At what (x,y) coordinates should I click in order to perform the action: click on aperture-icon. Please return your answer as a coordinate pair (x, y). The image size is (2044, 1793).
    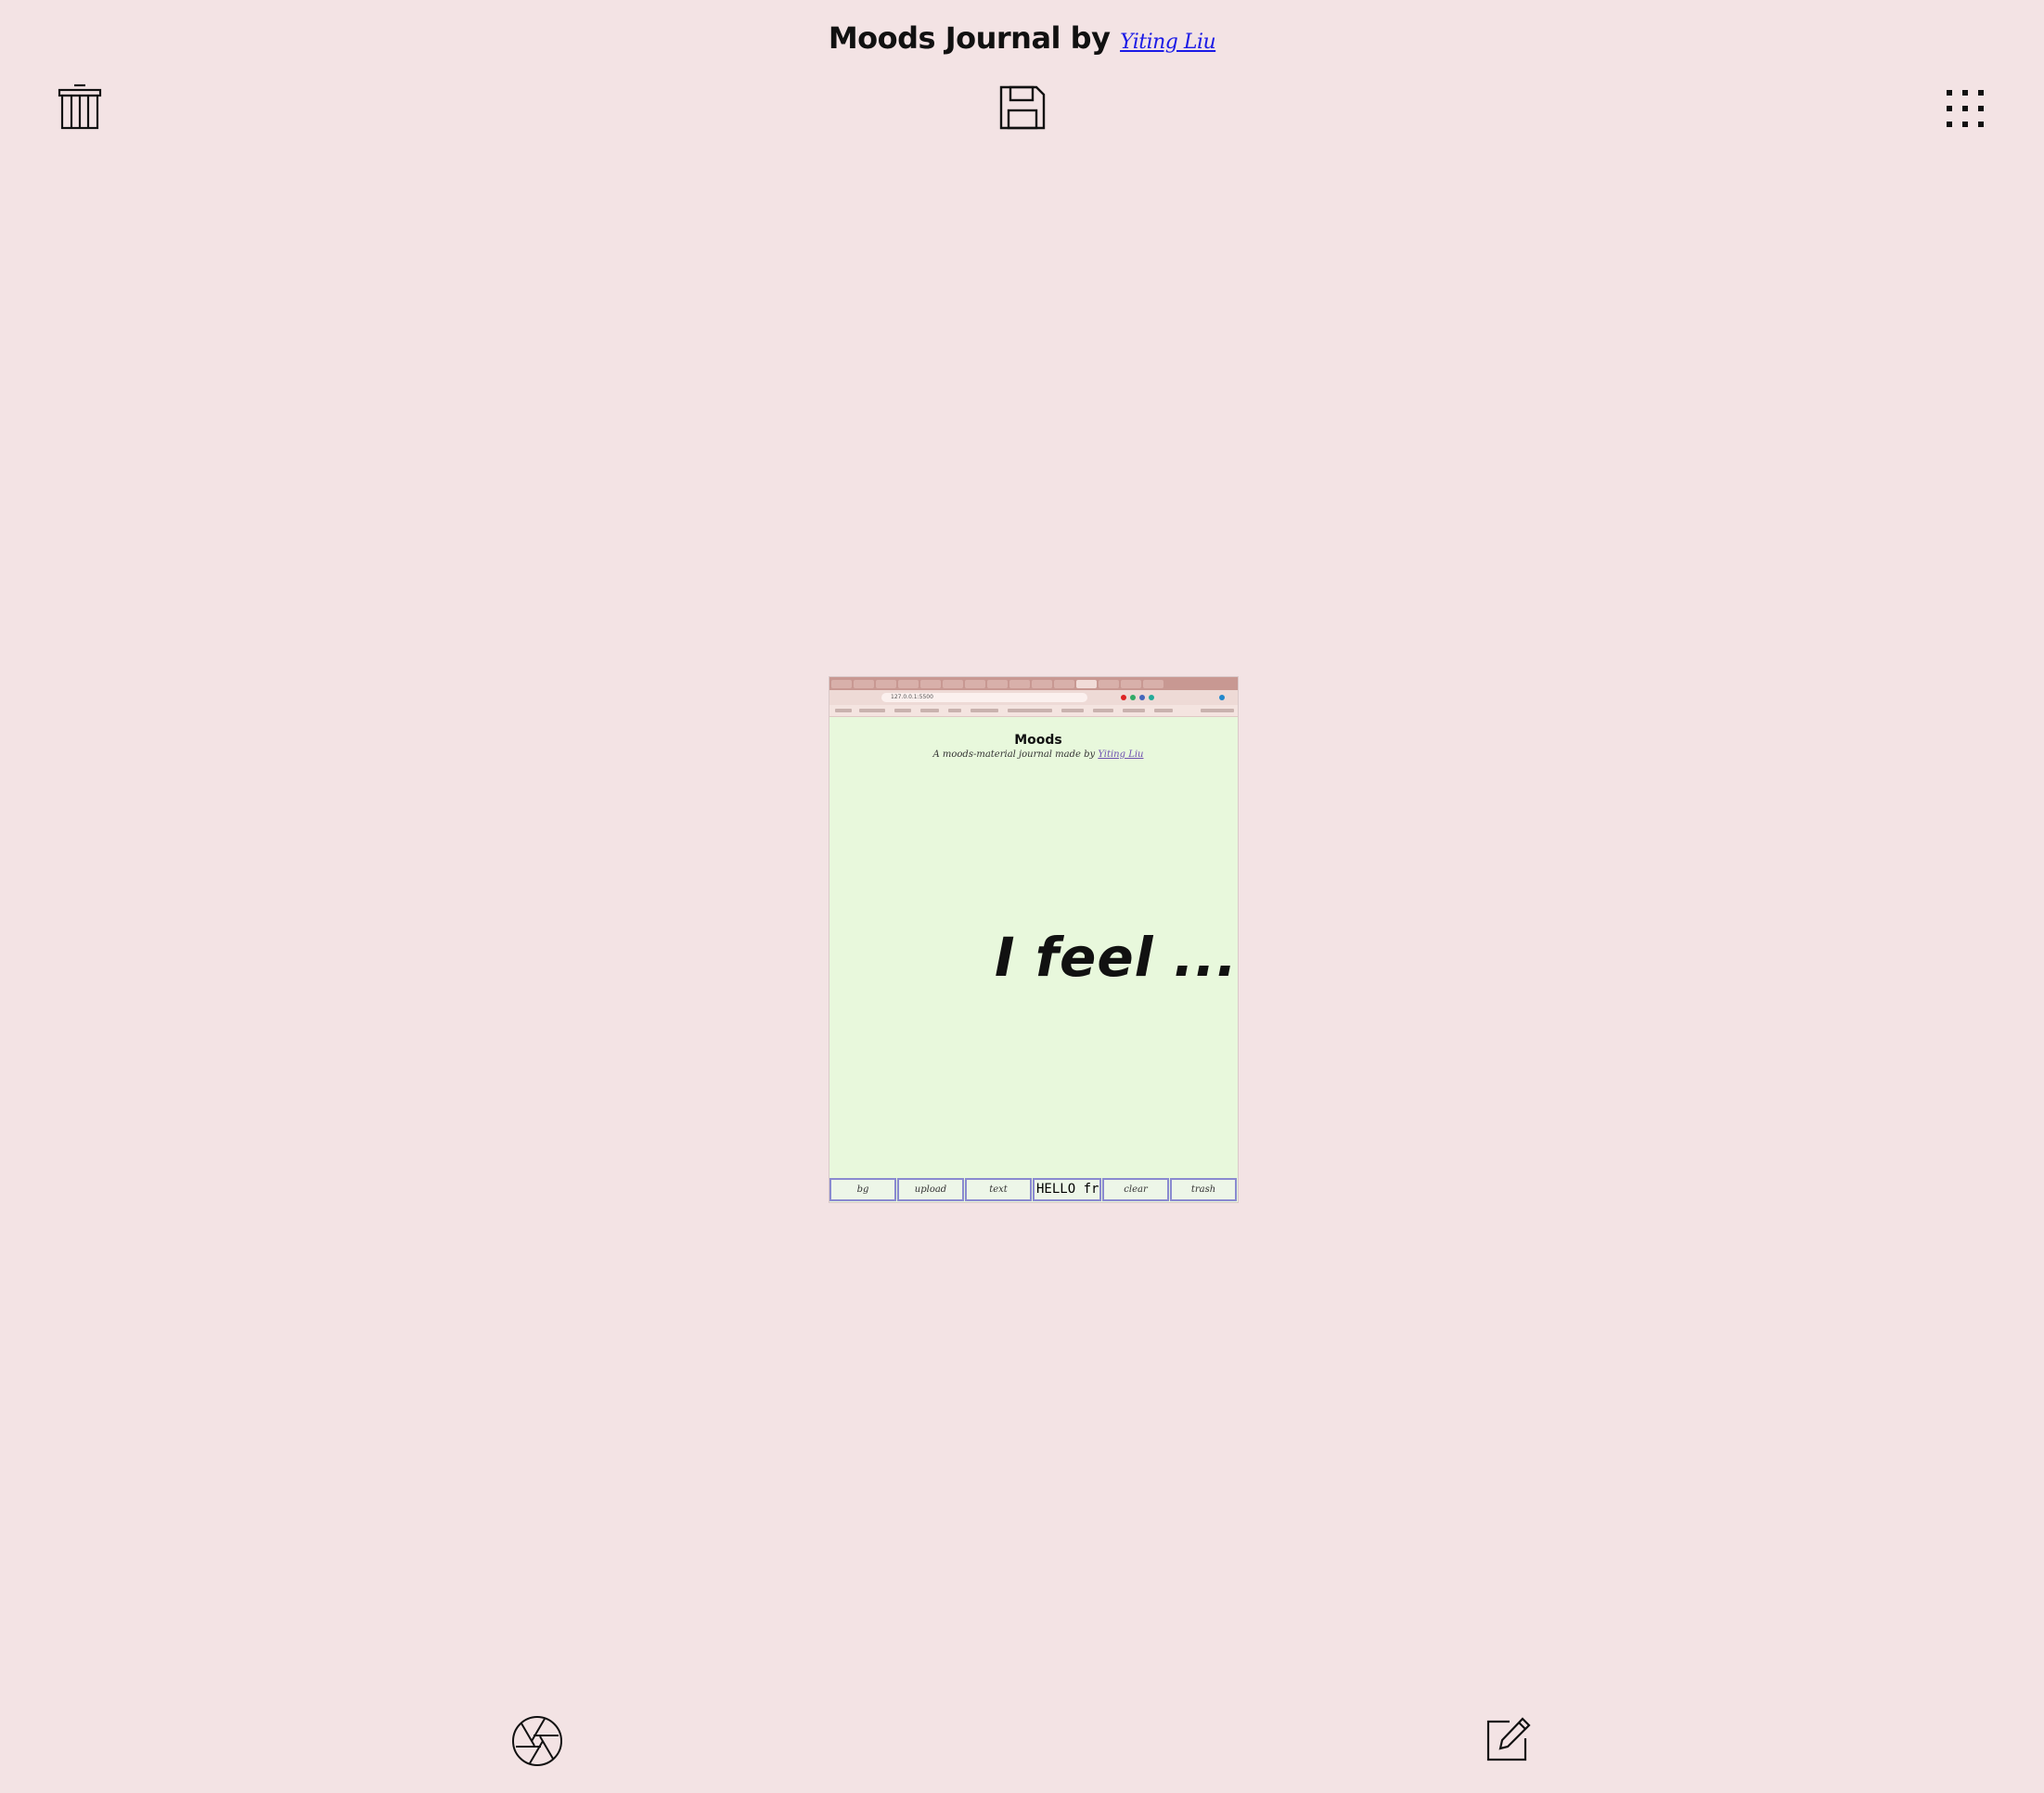
    Looking at the image, I should click on (537, 1741).